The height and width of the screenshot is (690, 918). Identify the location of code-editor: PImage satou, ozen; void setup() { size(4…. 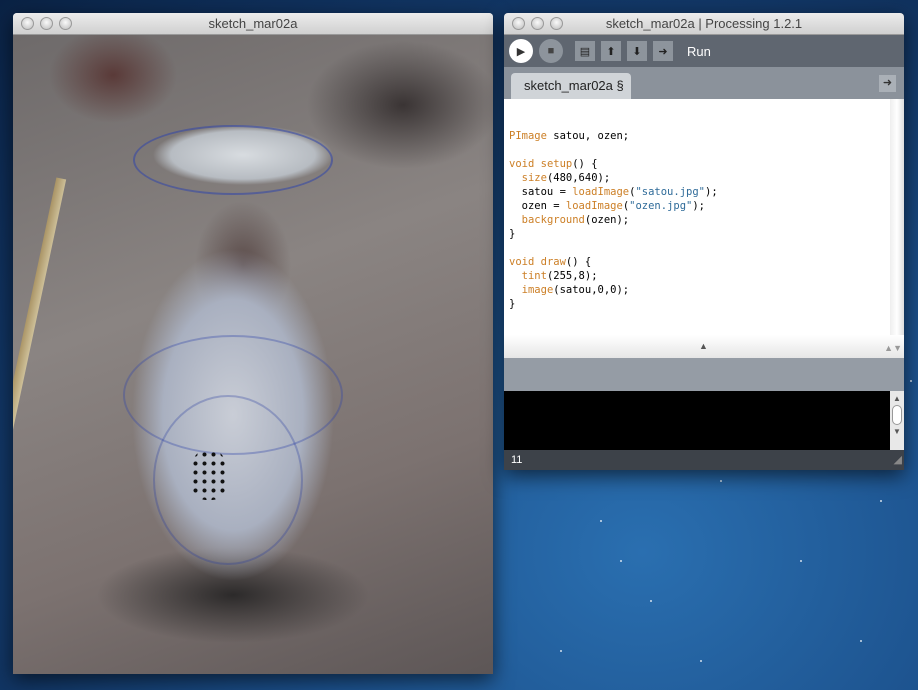
(704, 217).